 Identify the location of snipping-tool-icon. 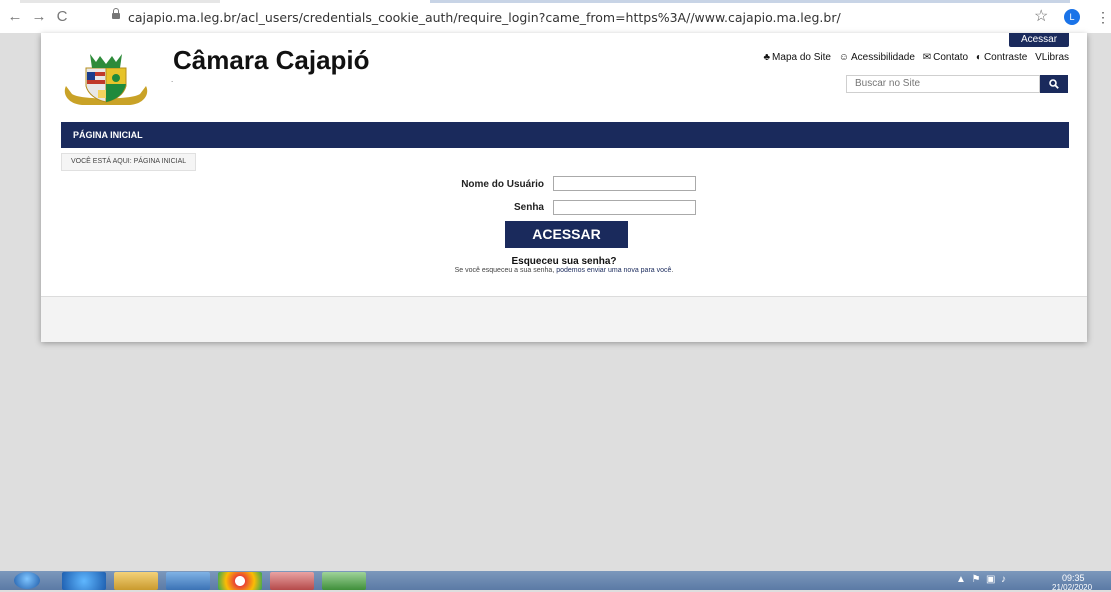
(292, 581).